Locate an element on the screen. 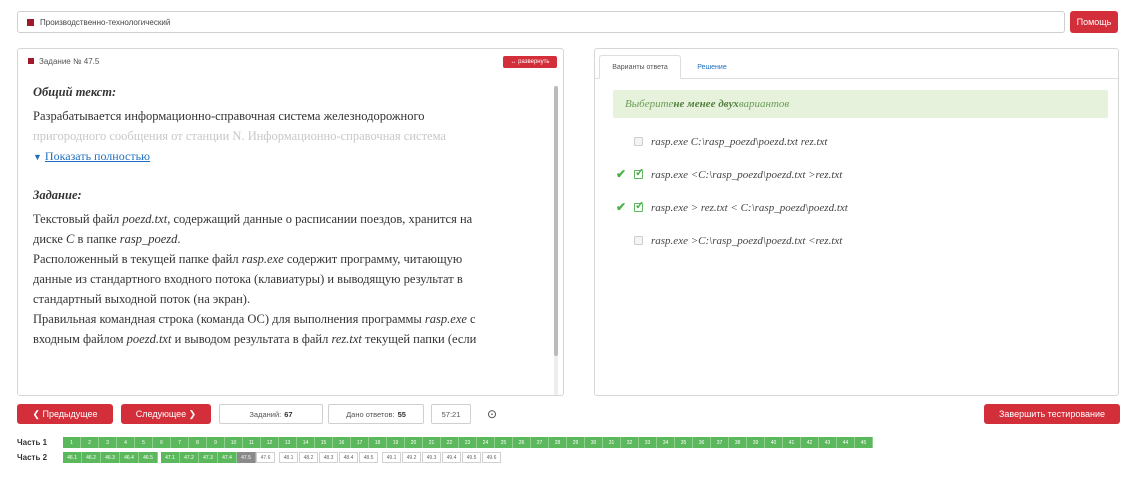 The width and height of the screenshot is (1125, 485). question-nav-cell: 34 is located at coordinates (666, 442).